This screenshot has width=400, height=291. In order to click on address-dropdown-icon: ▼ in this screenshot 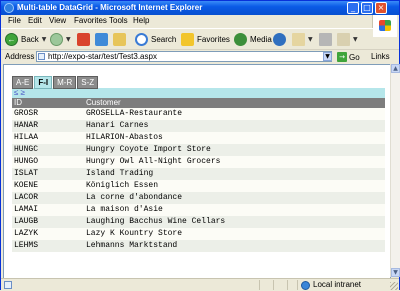, I will do `click(327, 56)`.